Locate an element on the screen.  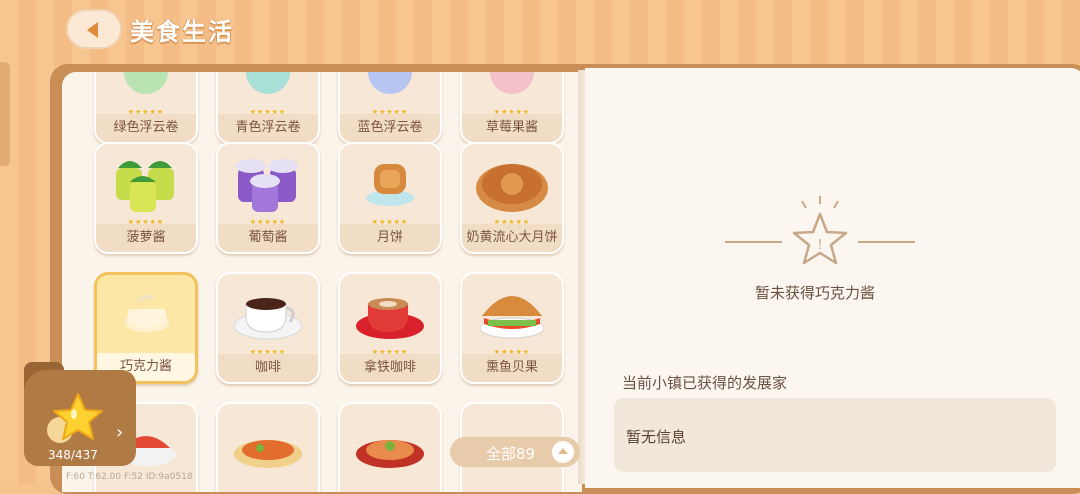
developers-section-title: 当前小镇已获得的发展家 is located at coordinates (705, 383).